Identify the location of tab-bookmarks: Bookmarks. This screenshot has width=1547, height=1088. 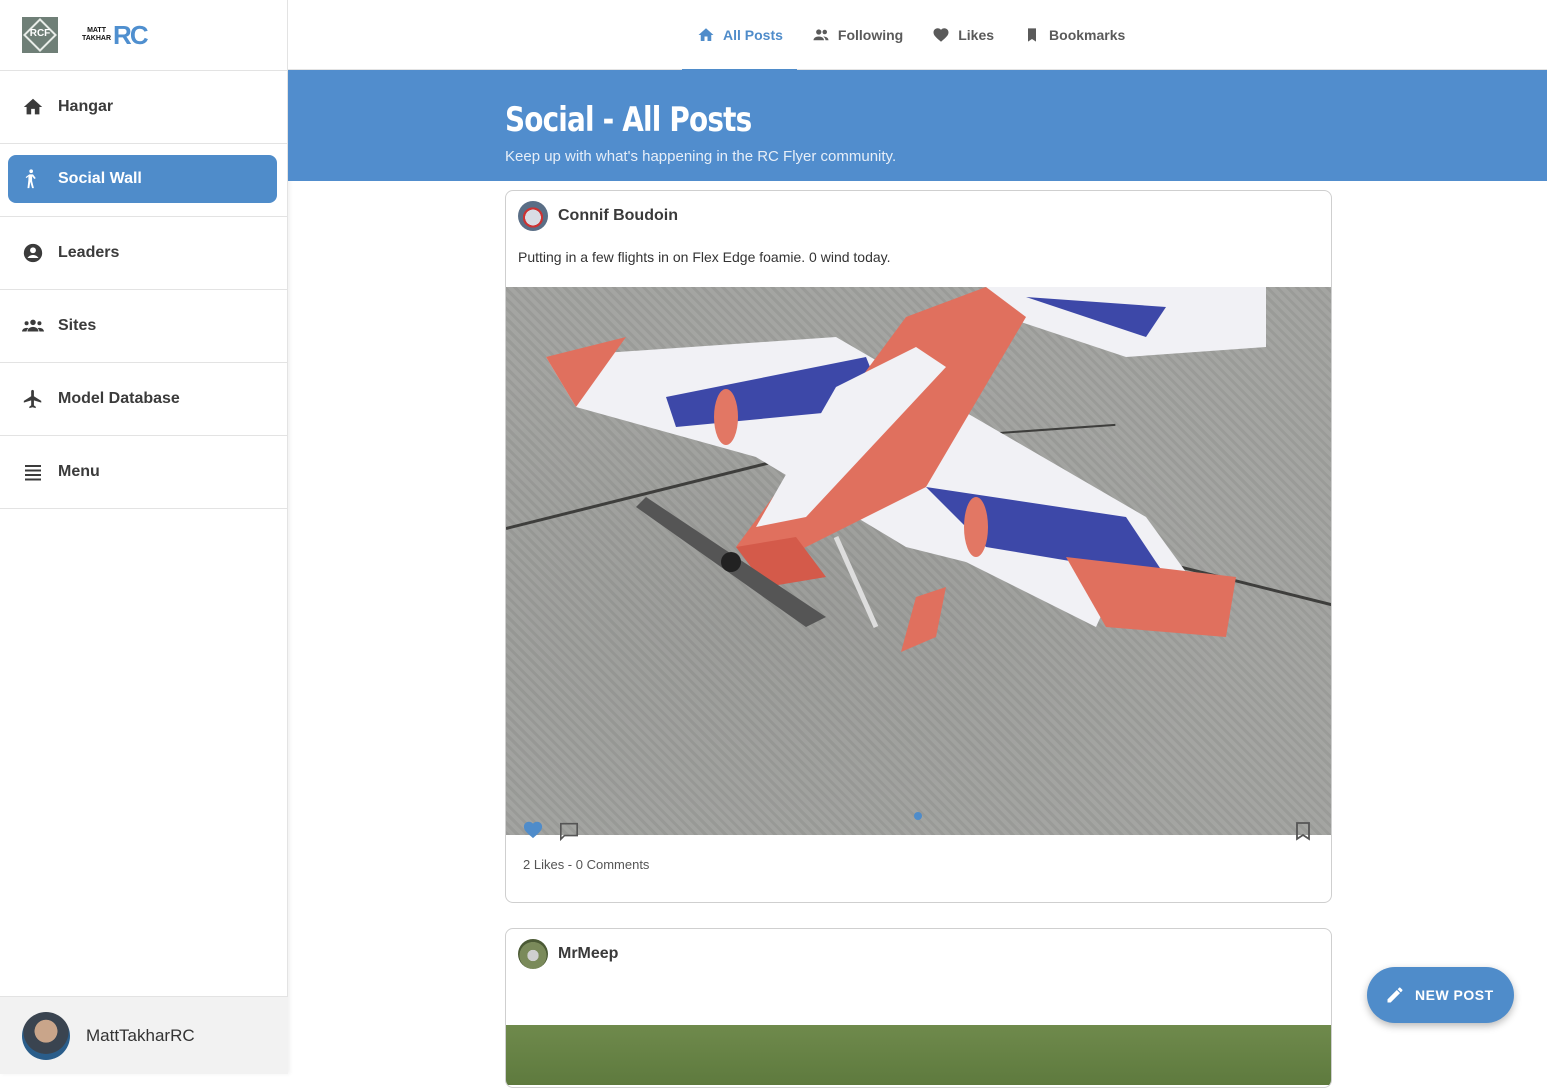
(1073, 35).